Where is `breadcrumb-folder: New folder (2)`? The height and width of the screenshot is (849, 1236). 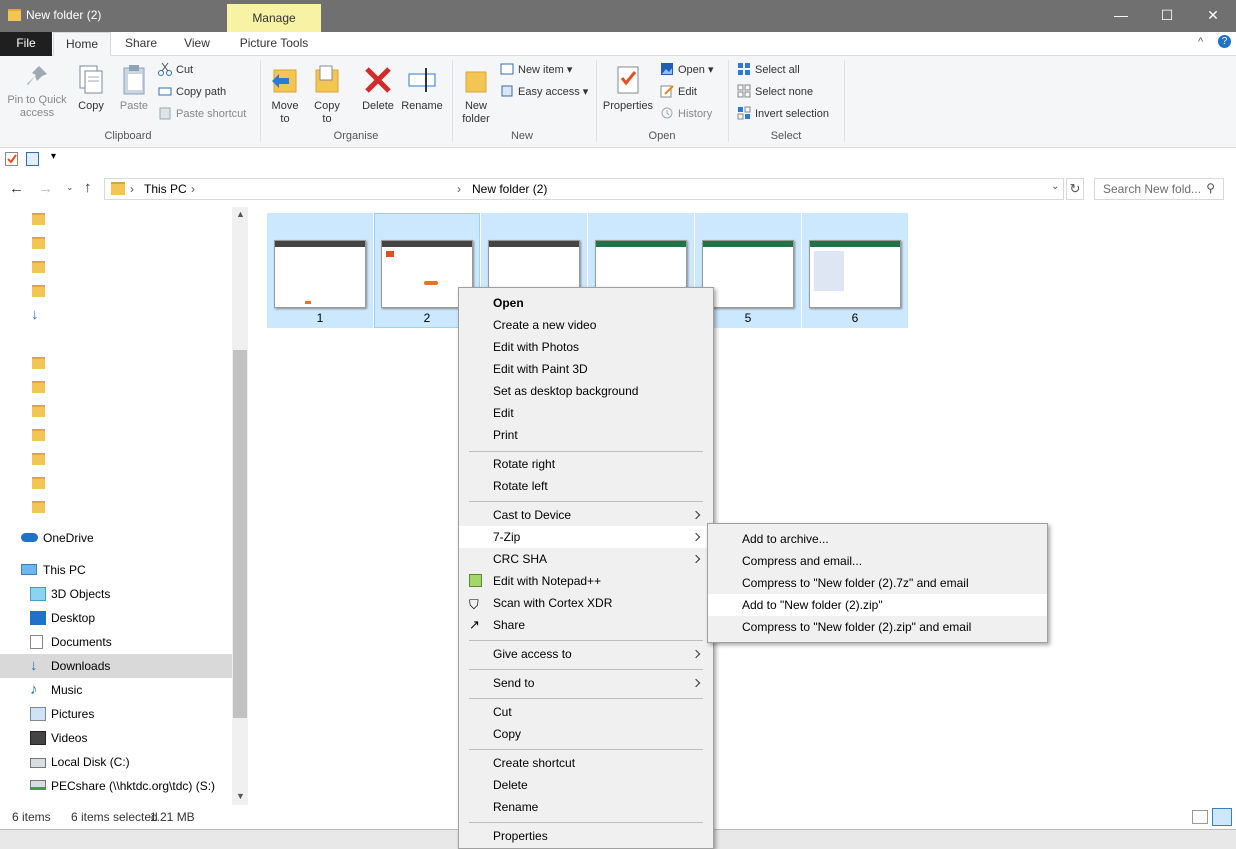
breadcrumb-folder: New folder (2) is located at coordinates (509, 189).